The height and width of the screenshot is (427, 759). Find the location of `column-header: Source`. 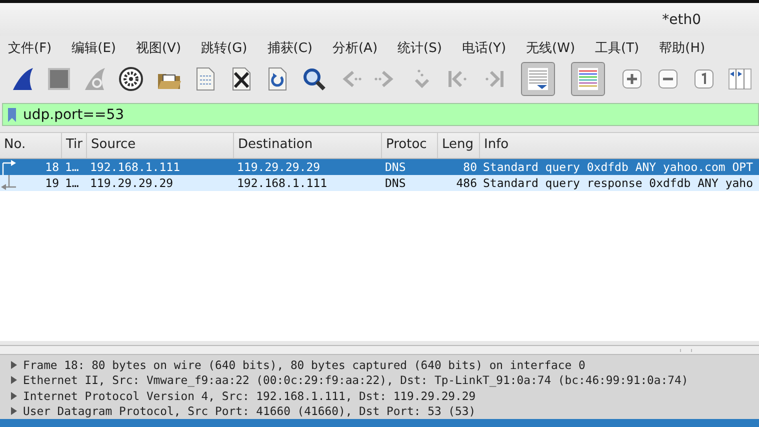

column-header: Source is located at coordinates (160, 145).